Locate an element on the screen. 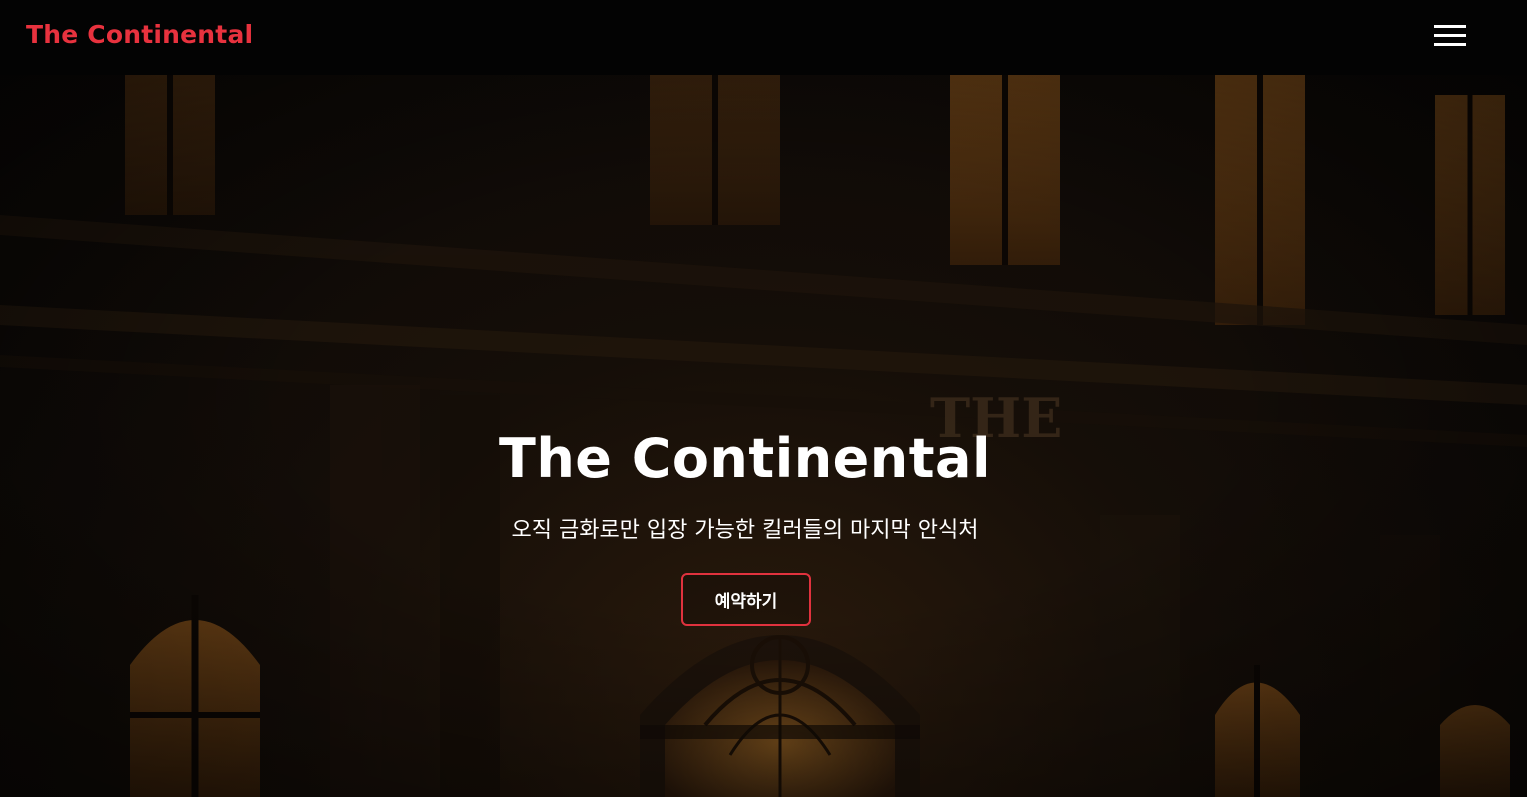 This screenshot has width=1527, height=797. brand-logo-link: The Continental is located at coordinates (139, 34).